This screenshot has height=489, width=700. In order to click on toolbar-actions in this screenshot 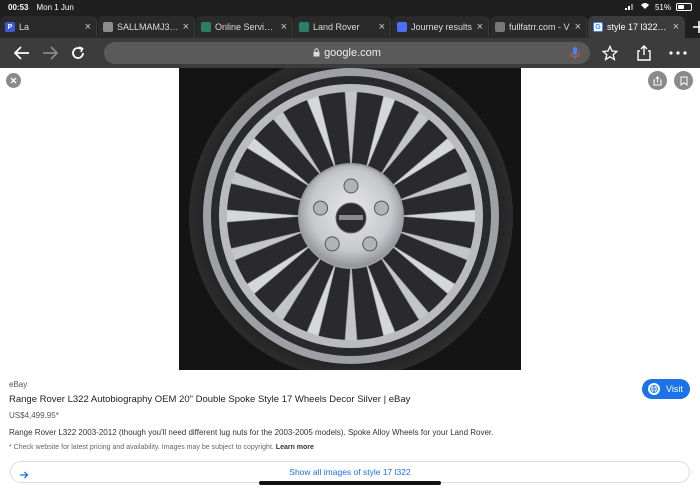, I will do `click(644, 53)`.